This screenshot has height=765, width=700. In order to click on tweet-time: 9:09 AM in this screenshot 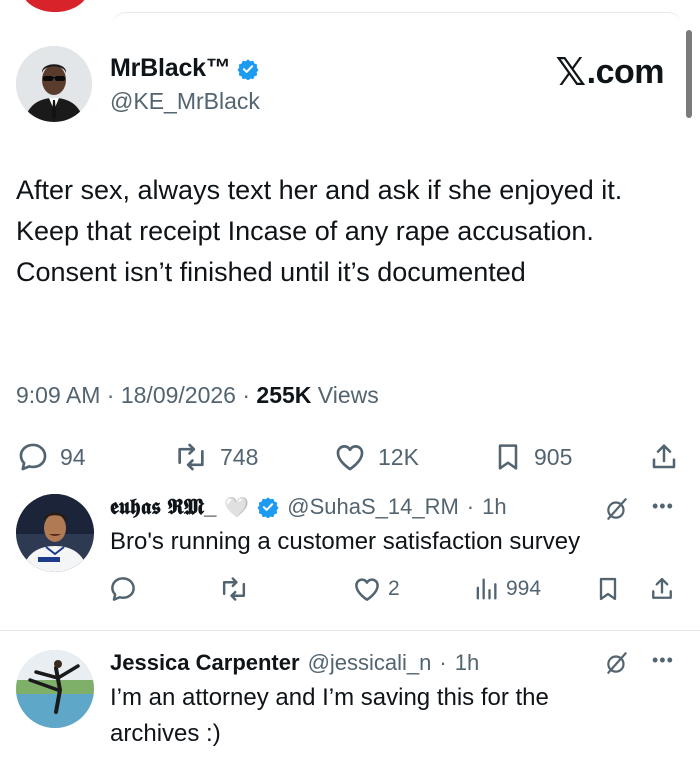, I will do `click(58, 395)`.